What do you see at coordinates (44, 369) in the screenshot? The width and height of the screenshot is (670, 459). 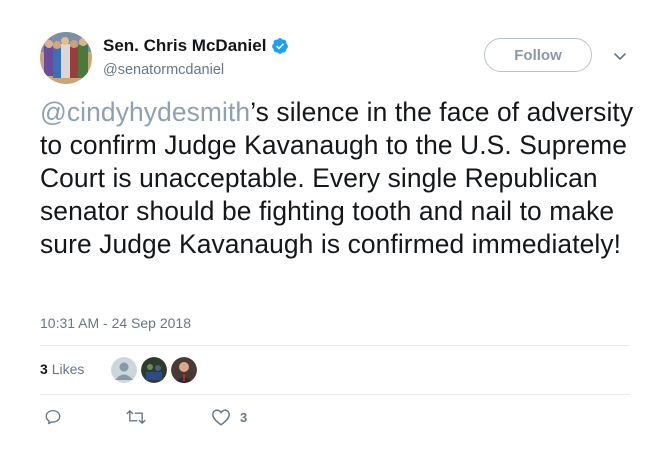 I see `likes-count: 3` at bounding box center [44, 369].